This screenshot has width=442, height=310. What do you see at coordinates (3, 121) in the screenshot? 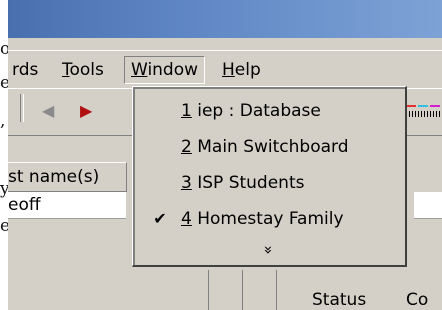
I see `document-glyph: ,` at bounding box center [3, 121].